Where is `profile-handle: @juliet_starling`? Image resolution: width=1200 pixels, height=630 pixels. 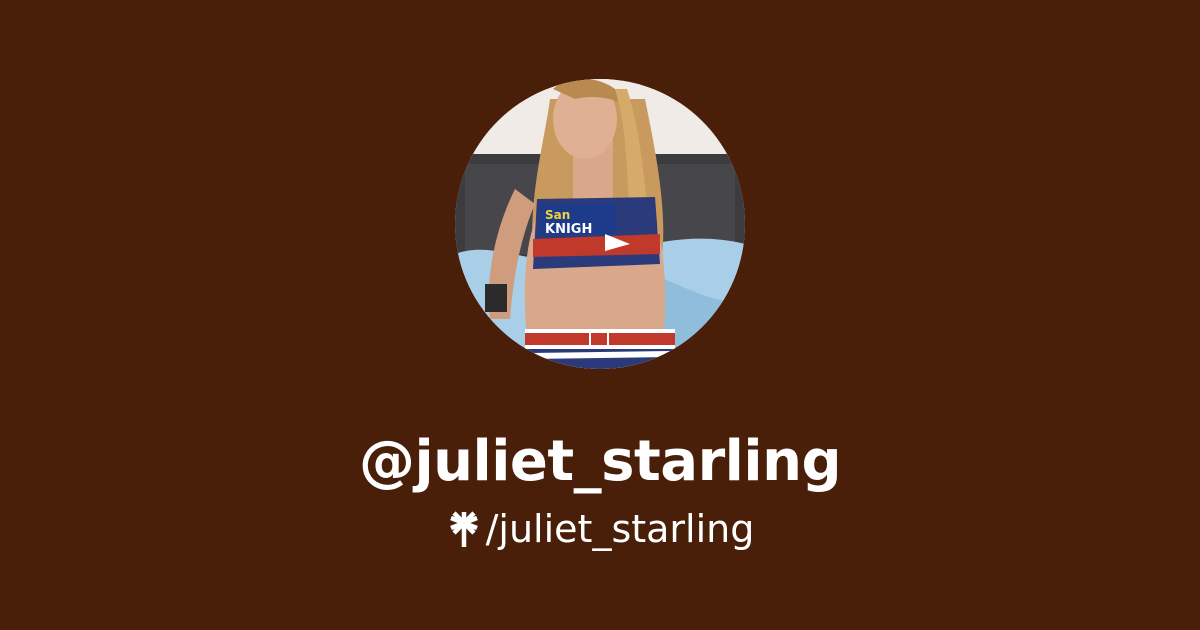 profile-handle: @juliet_starling is located at coordinates (600, 461).